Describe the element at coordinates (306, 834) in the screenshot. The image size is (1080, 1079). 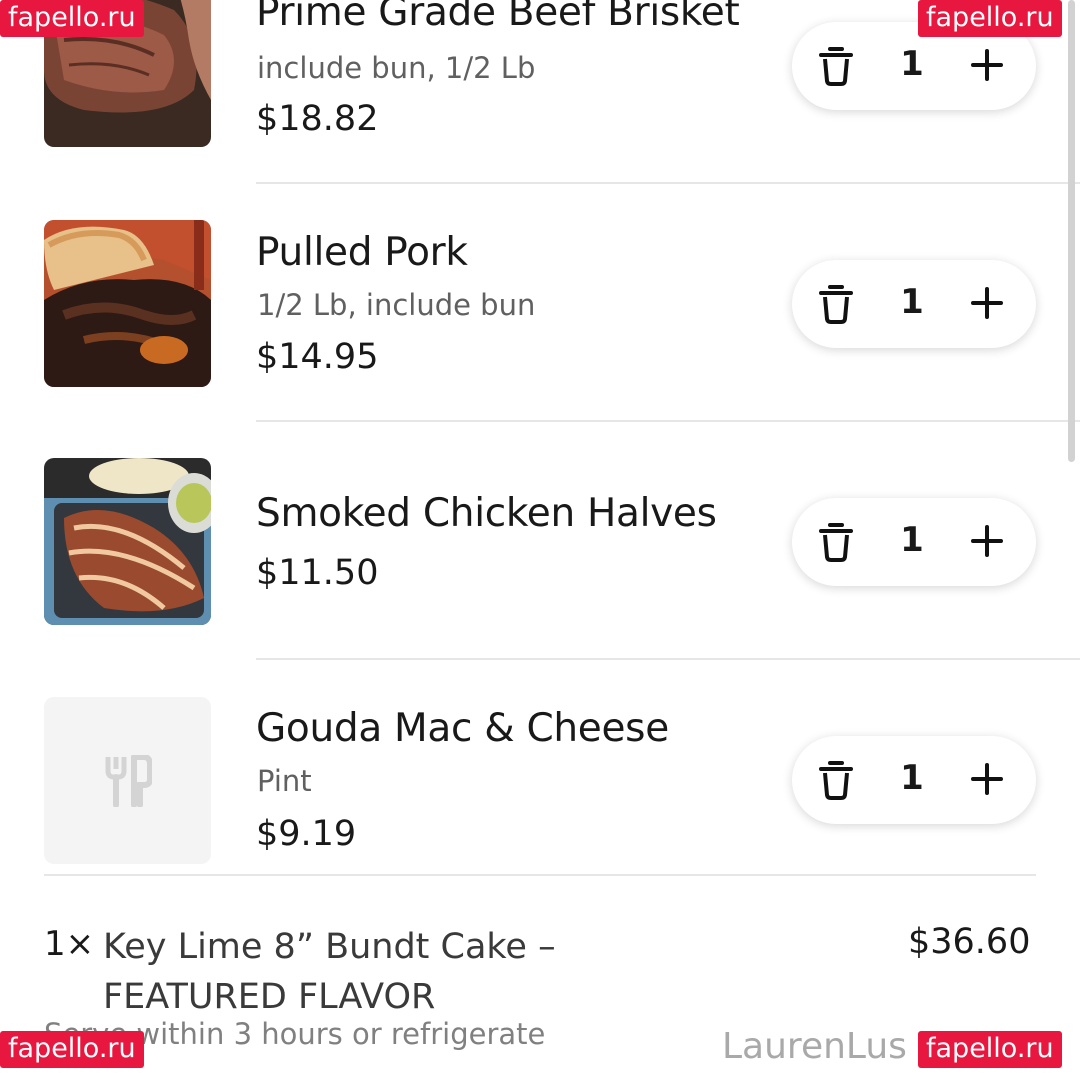
I see `item-price: $9.19` at that location.